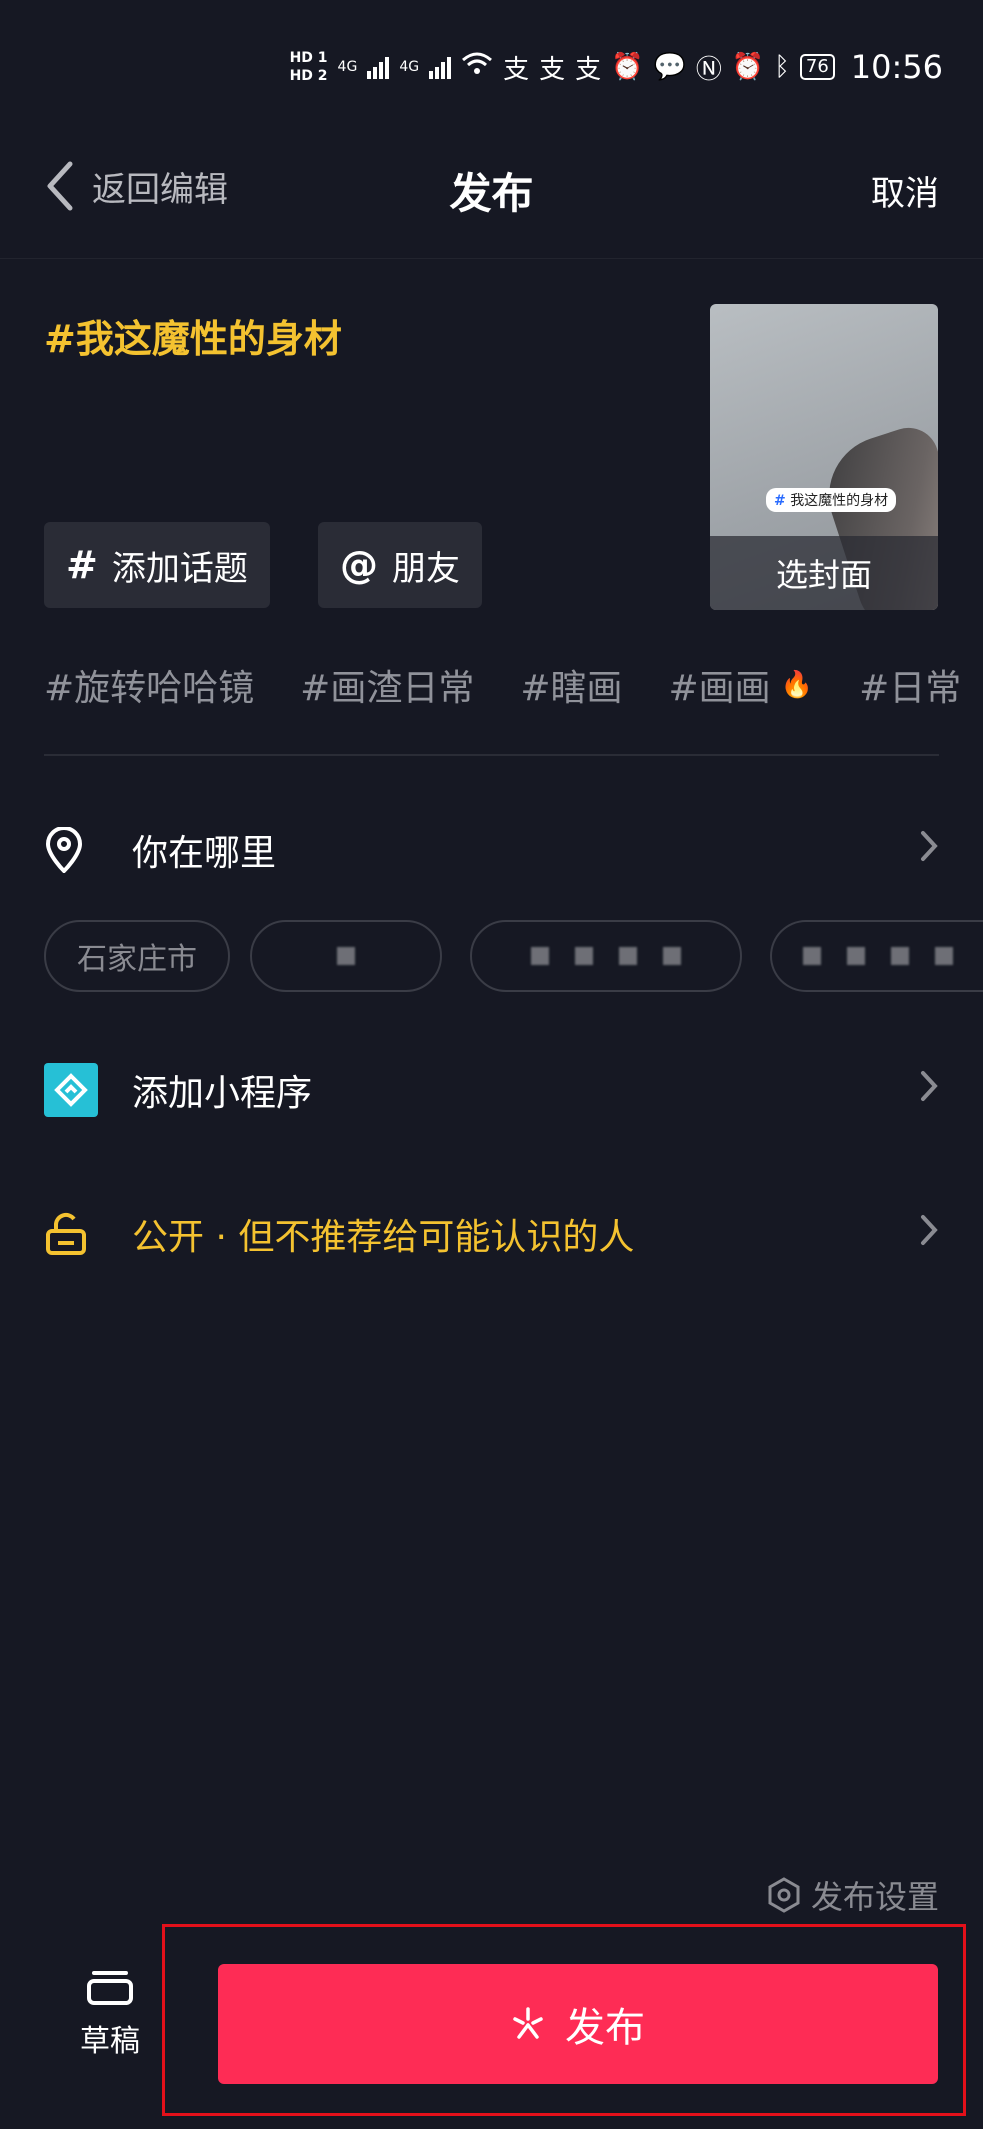 This screenshot has width=983, height=2129. I want to click on back-label: 返回编辑, so click(160, 189).